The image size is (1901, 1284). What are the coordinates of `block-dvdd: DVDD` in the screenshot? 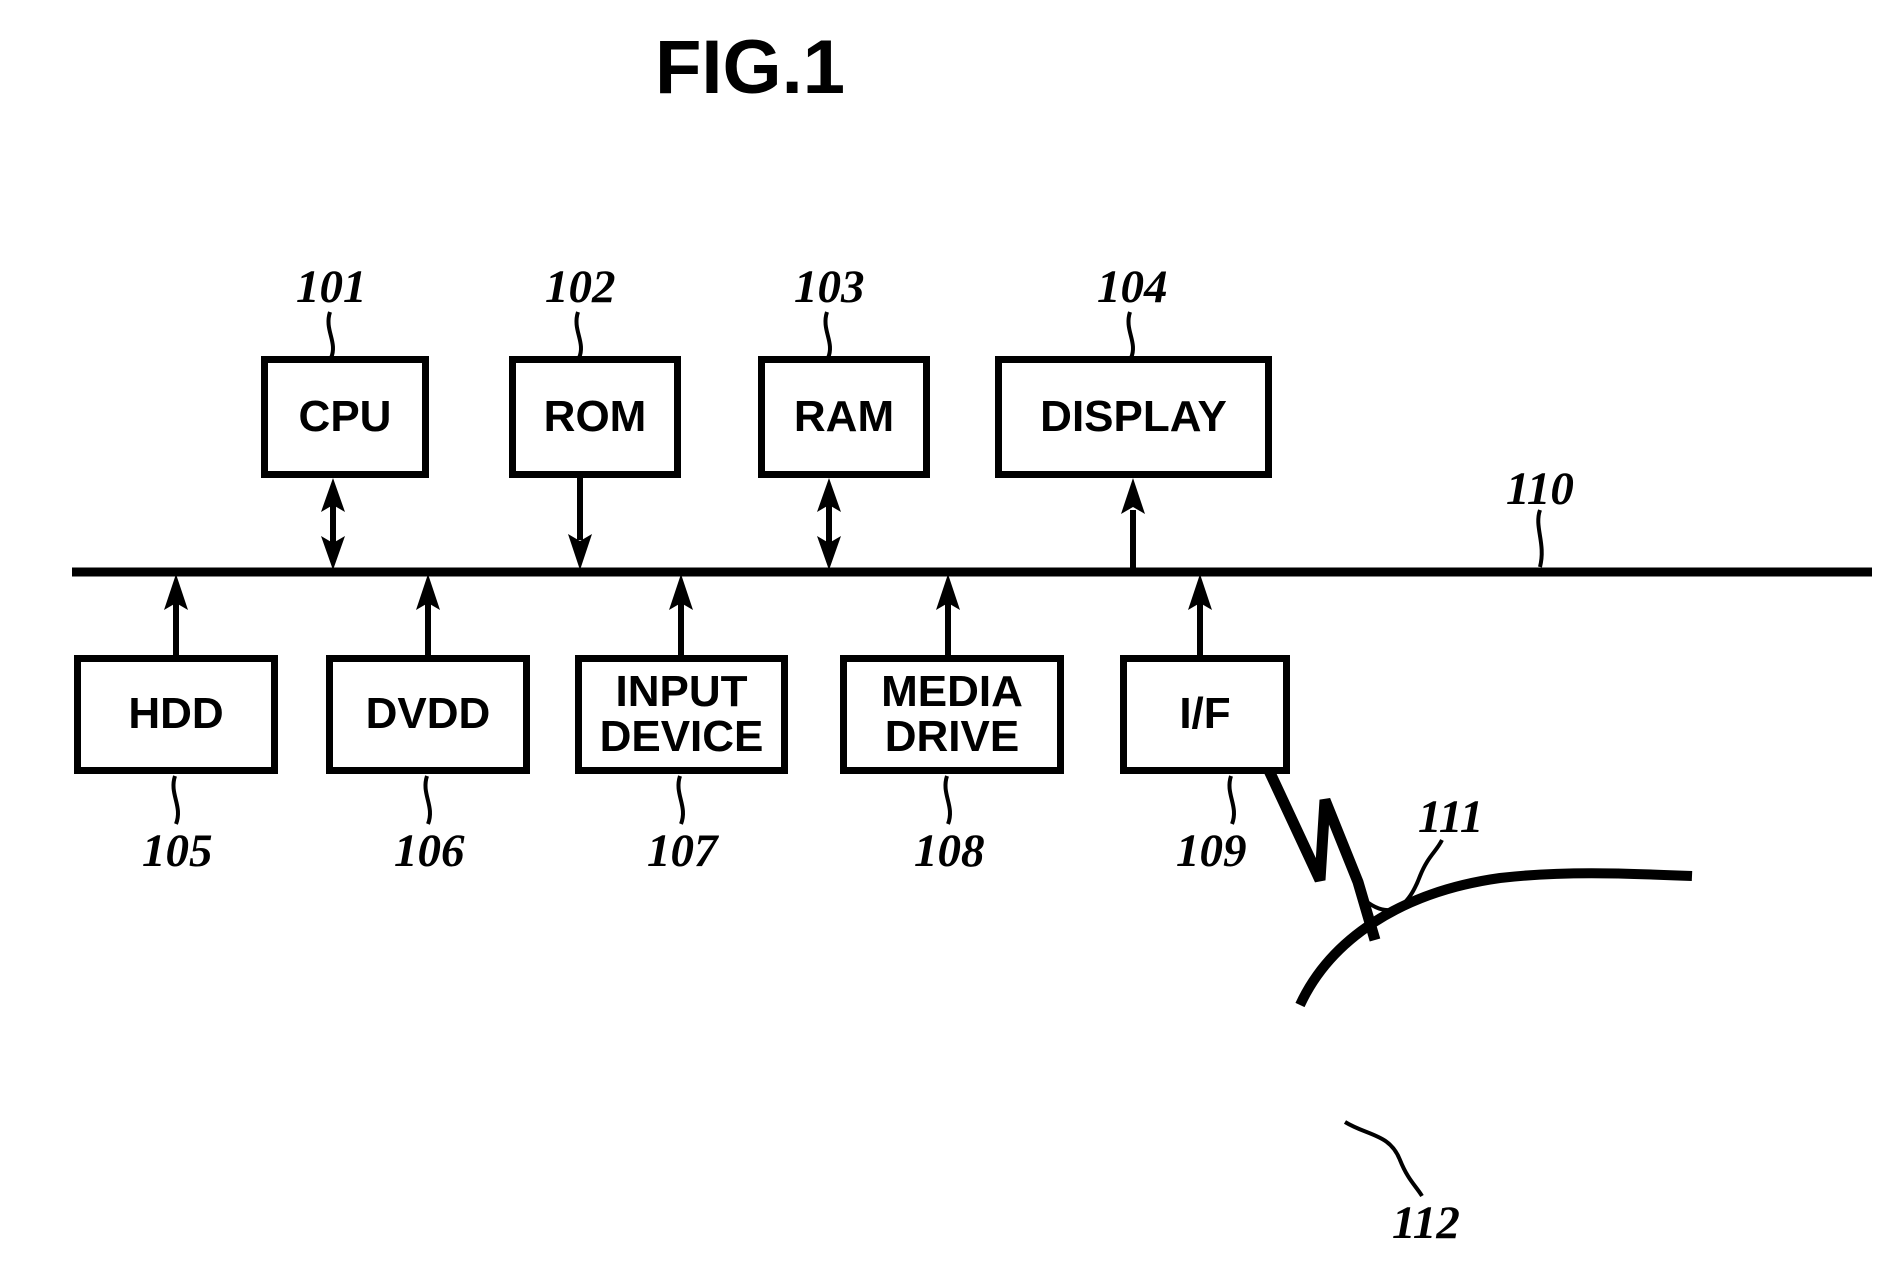 It's located at (428, 714).